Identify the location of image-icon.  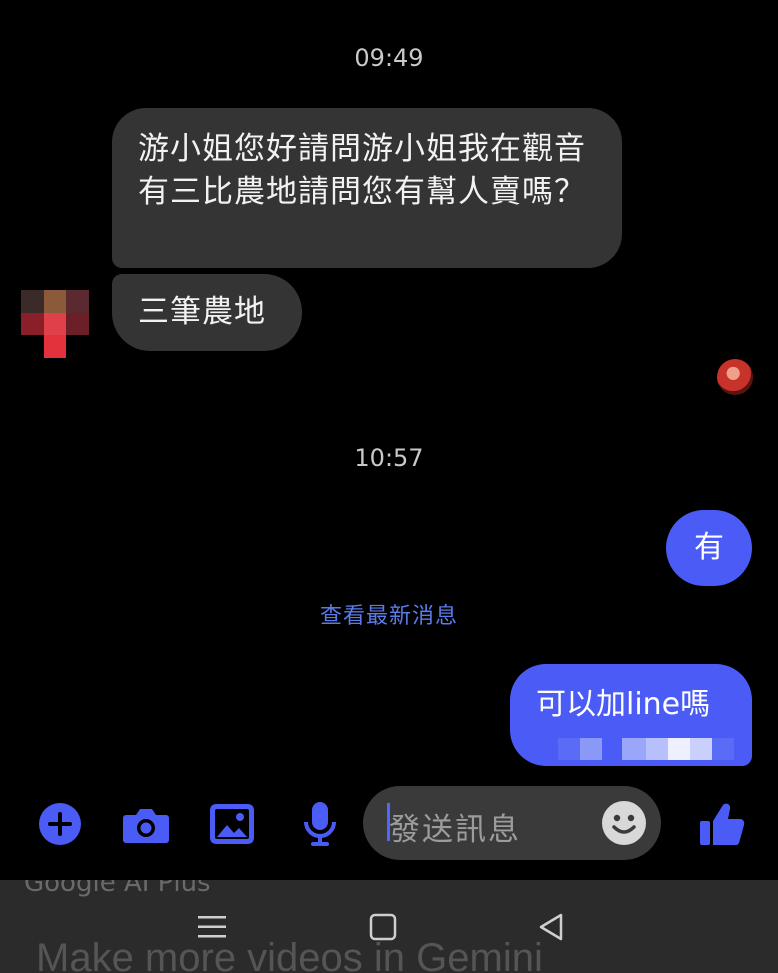
(232, 824).